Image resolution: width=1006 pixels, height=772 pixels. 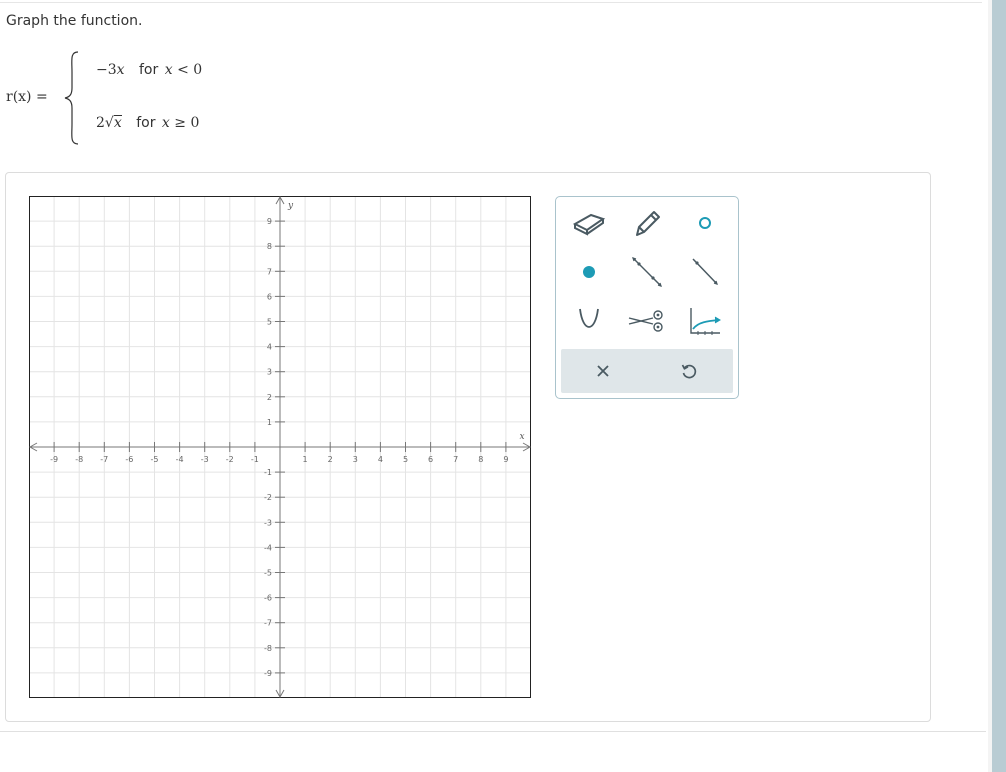 What do you see at coordinates (155, 459) in the screenshot?
I see `x-tick-label: -5` at bounding box center [155, 459].